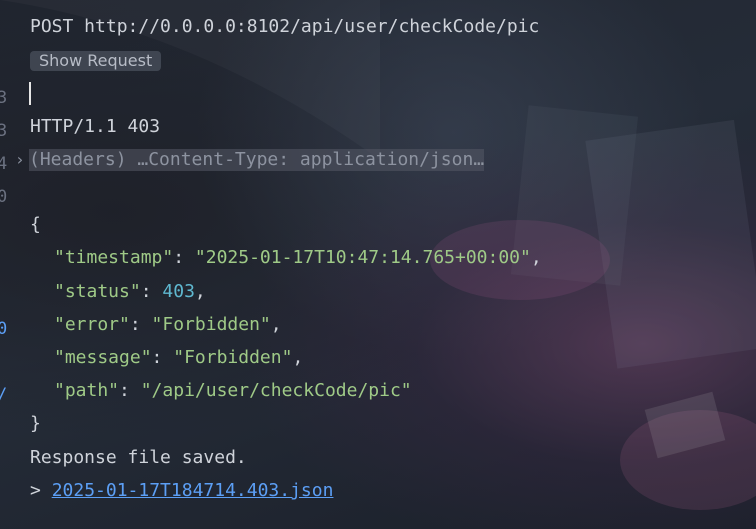 The width and height of the screenshot is (756, 529). What do you see at coordinates (114, 257) in the screenshot?
I see `json-key: "timestamp"` at bounding box center [114, 257].